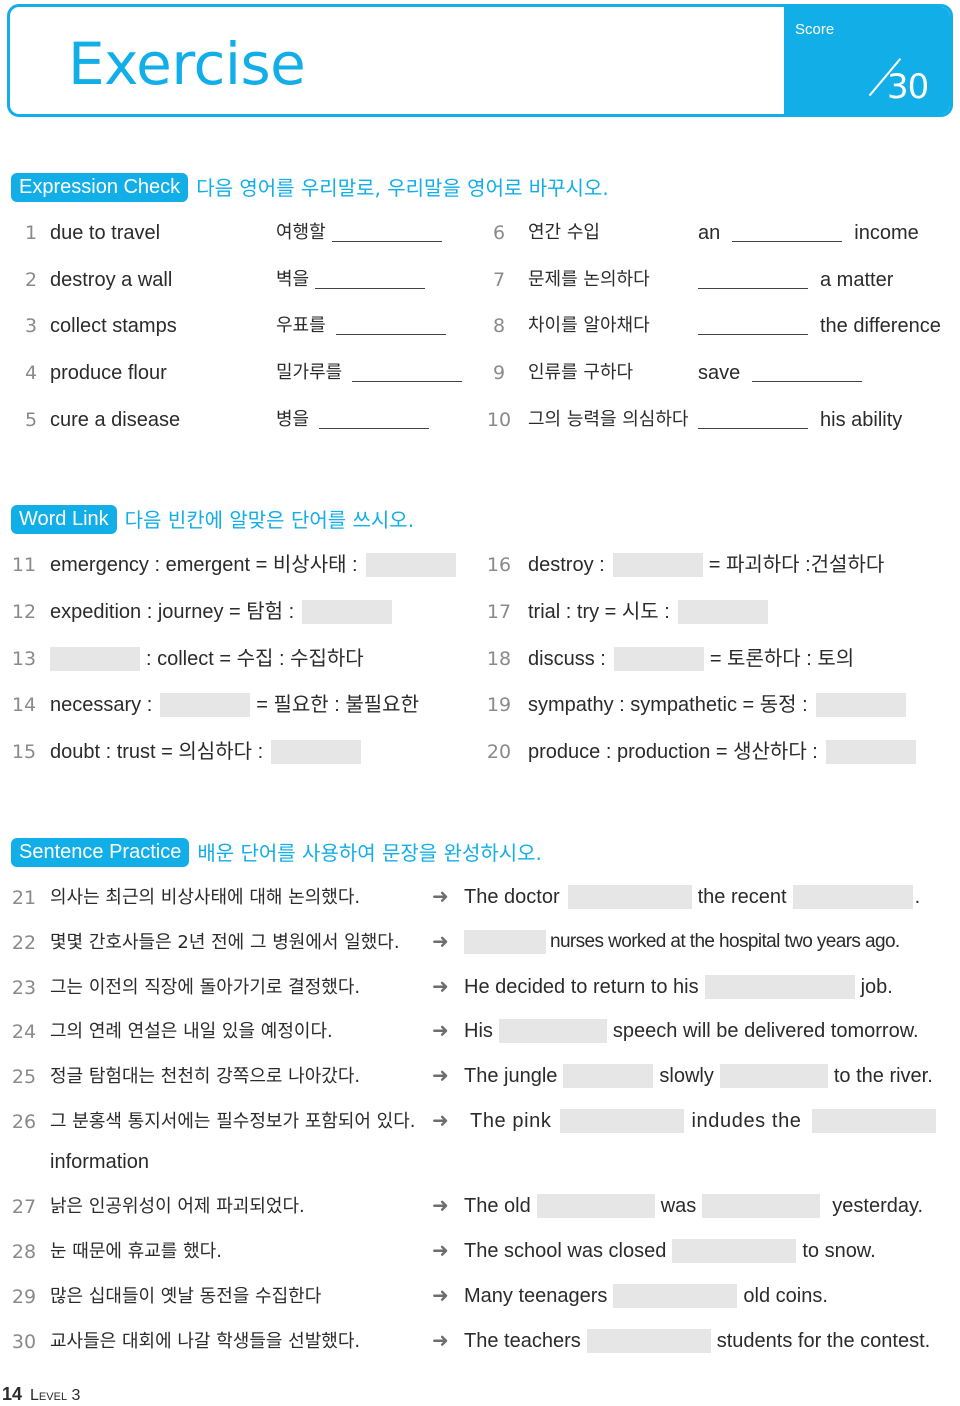 Image resolution: width=960 pixels, height=1406 pixels. Describe the element at coordinates (293, 279) in the screenshot. I see `item-answer-prefix: 벽을` at that location.